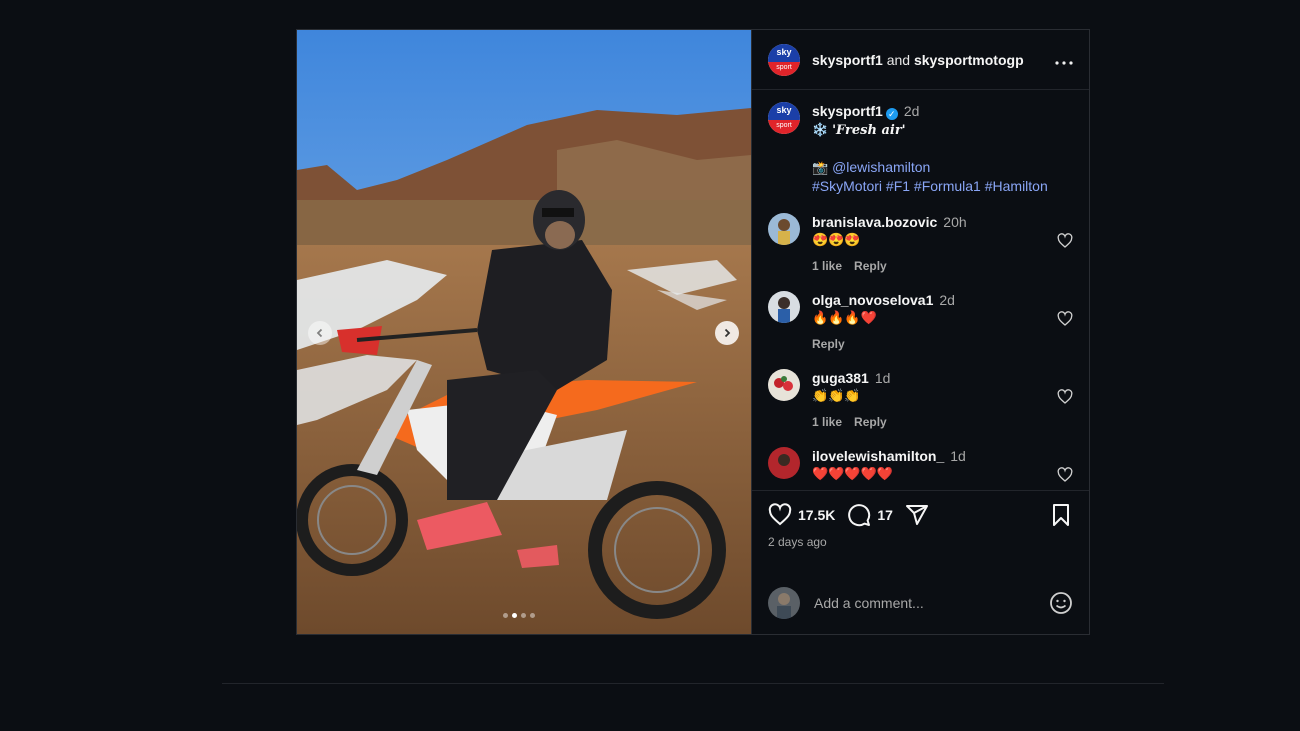 This screenshot has width=1300, height=731. I want to click on post-header: sky sport skysportf1 and skysportmotogp, so click(920, 60).